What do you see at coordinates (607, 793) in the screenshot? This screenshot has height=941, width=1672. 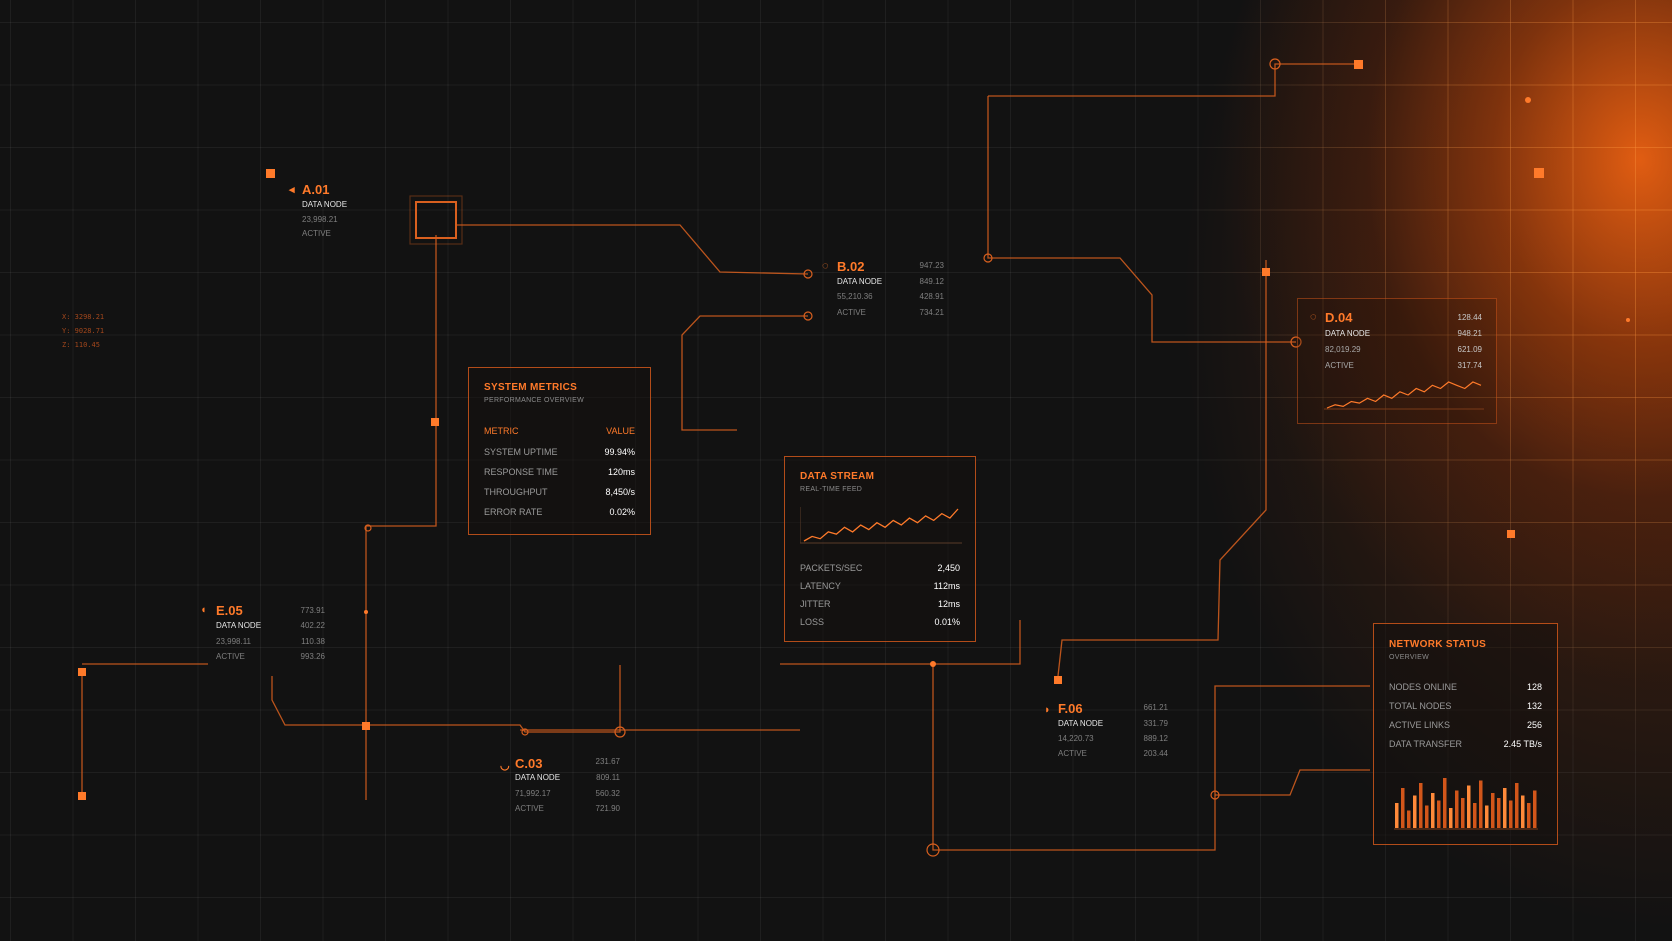 I see `node-metric: 560.32` at bounding box center [607, 793].